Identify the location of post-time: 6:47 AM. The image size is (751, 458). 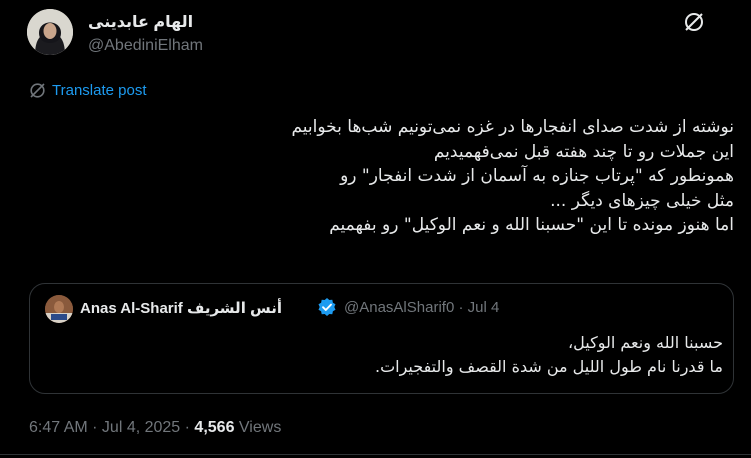
(58, 427).